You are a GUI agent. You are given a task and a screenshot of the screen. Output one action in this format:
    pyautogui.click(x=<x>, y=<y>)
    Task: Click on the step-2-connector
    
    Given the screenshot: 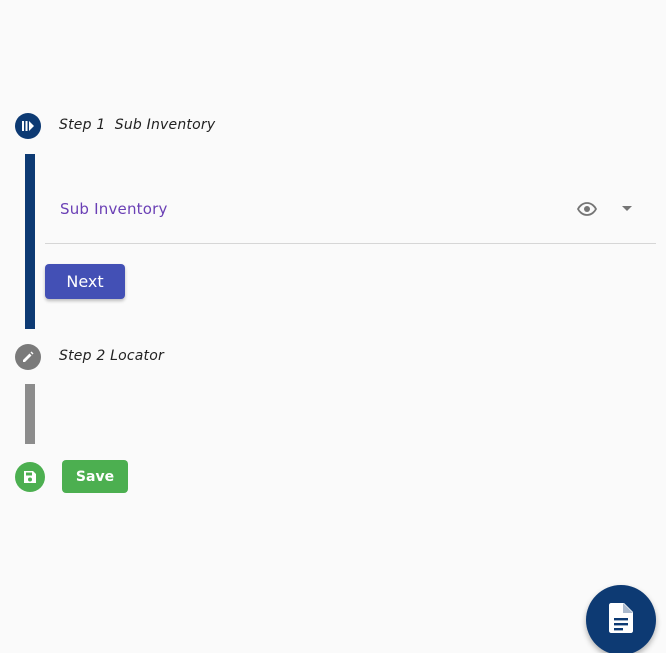 What is the action you would take?
    pyautogui.click(x=30, y=414)
    